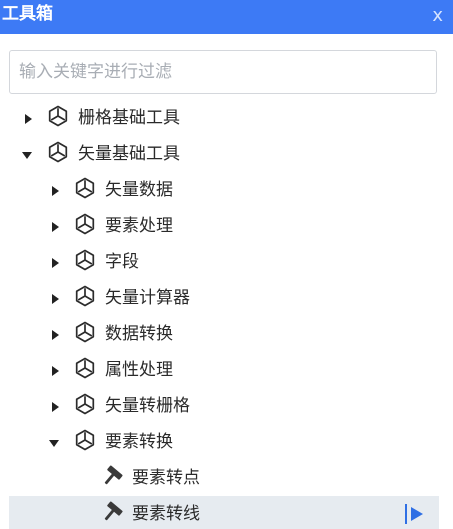 The image size is (453, 529). What do you see at coordinates (147, 406) in the screenshot?
I see `tree-item-label: 矢量转栅格` at bounding box center [147, 406].